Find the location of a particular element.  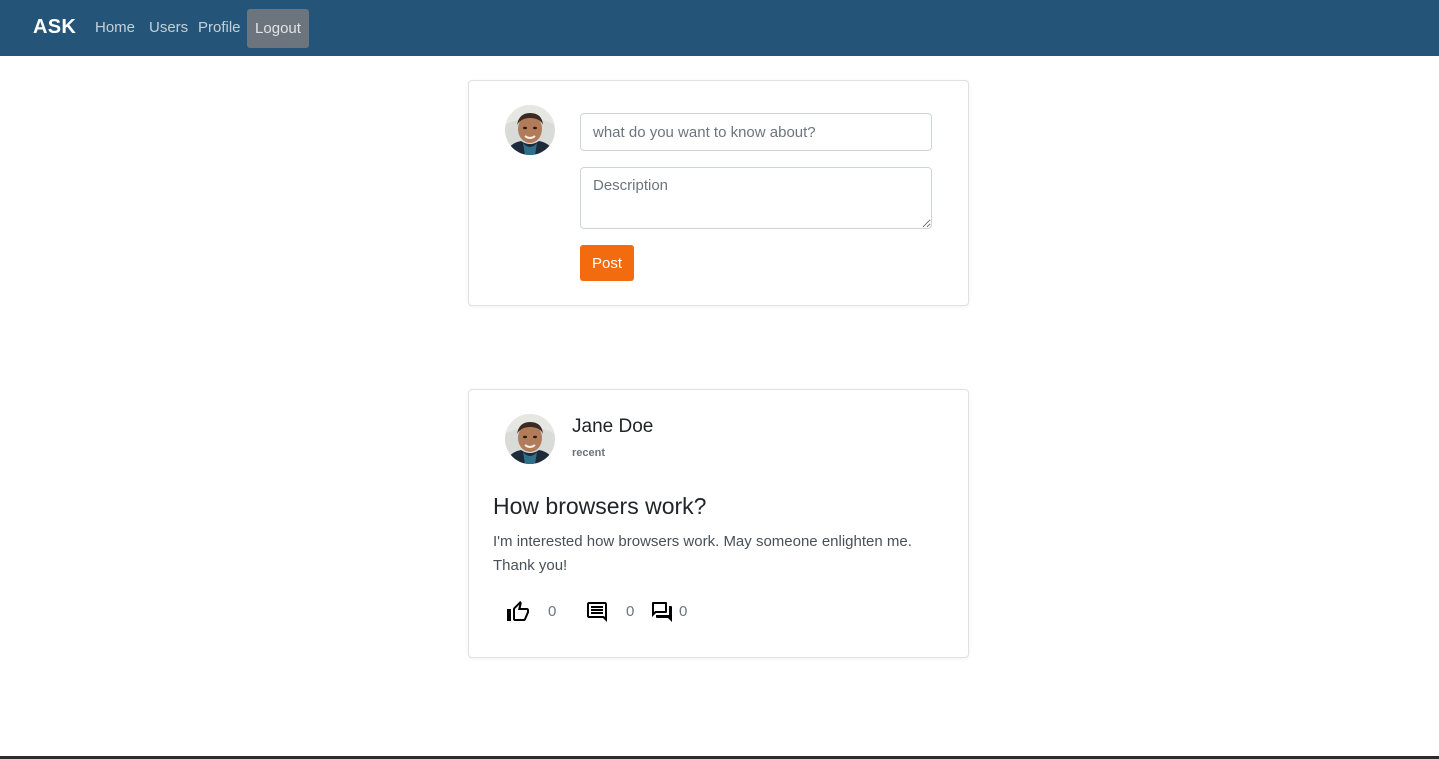

answers-icon is located at coordinates (662, 612).